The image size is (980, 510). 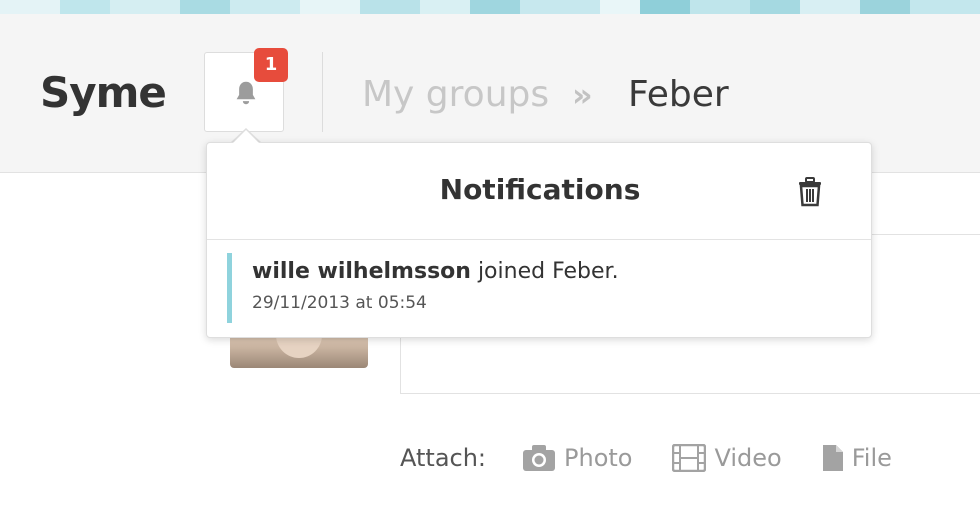 What do you see at coordinates (339, 303) in the screenshot?
I see `notification-timestamp: 29/11/2013 at 05:54` at bounding box center [339, 303].